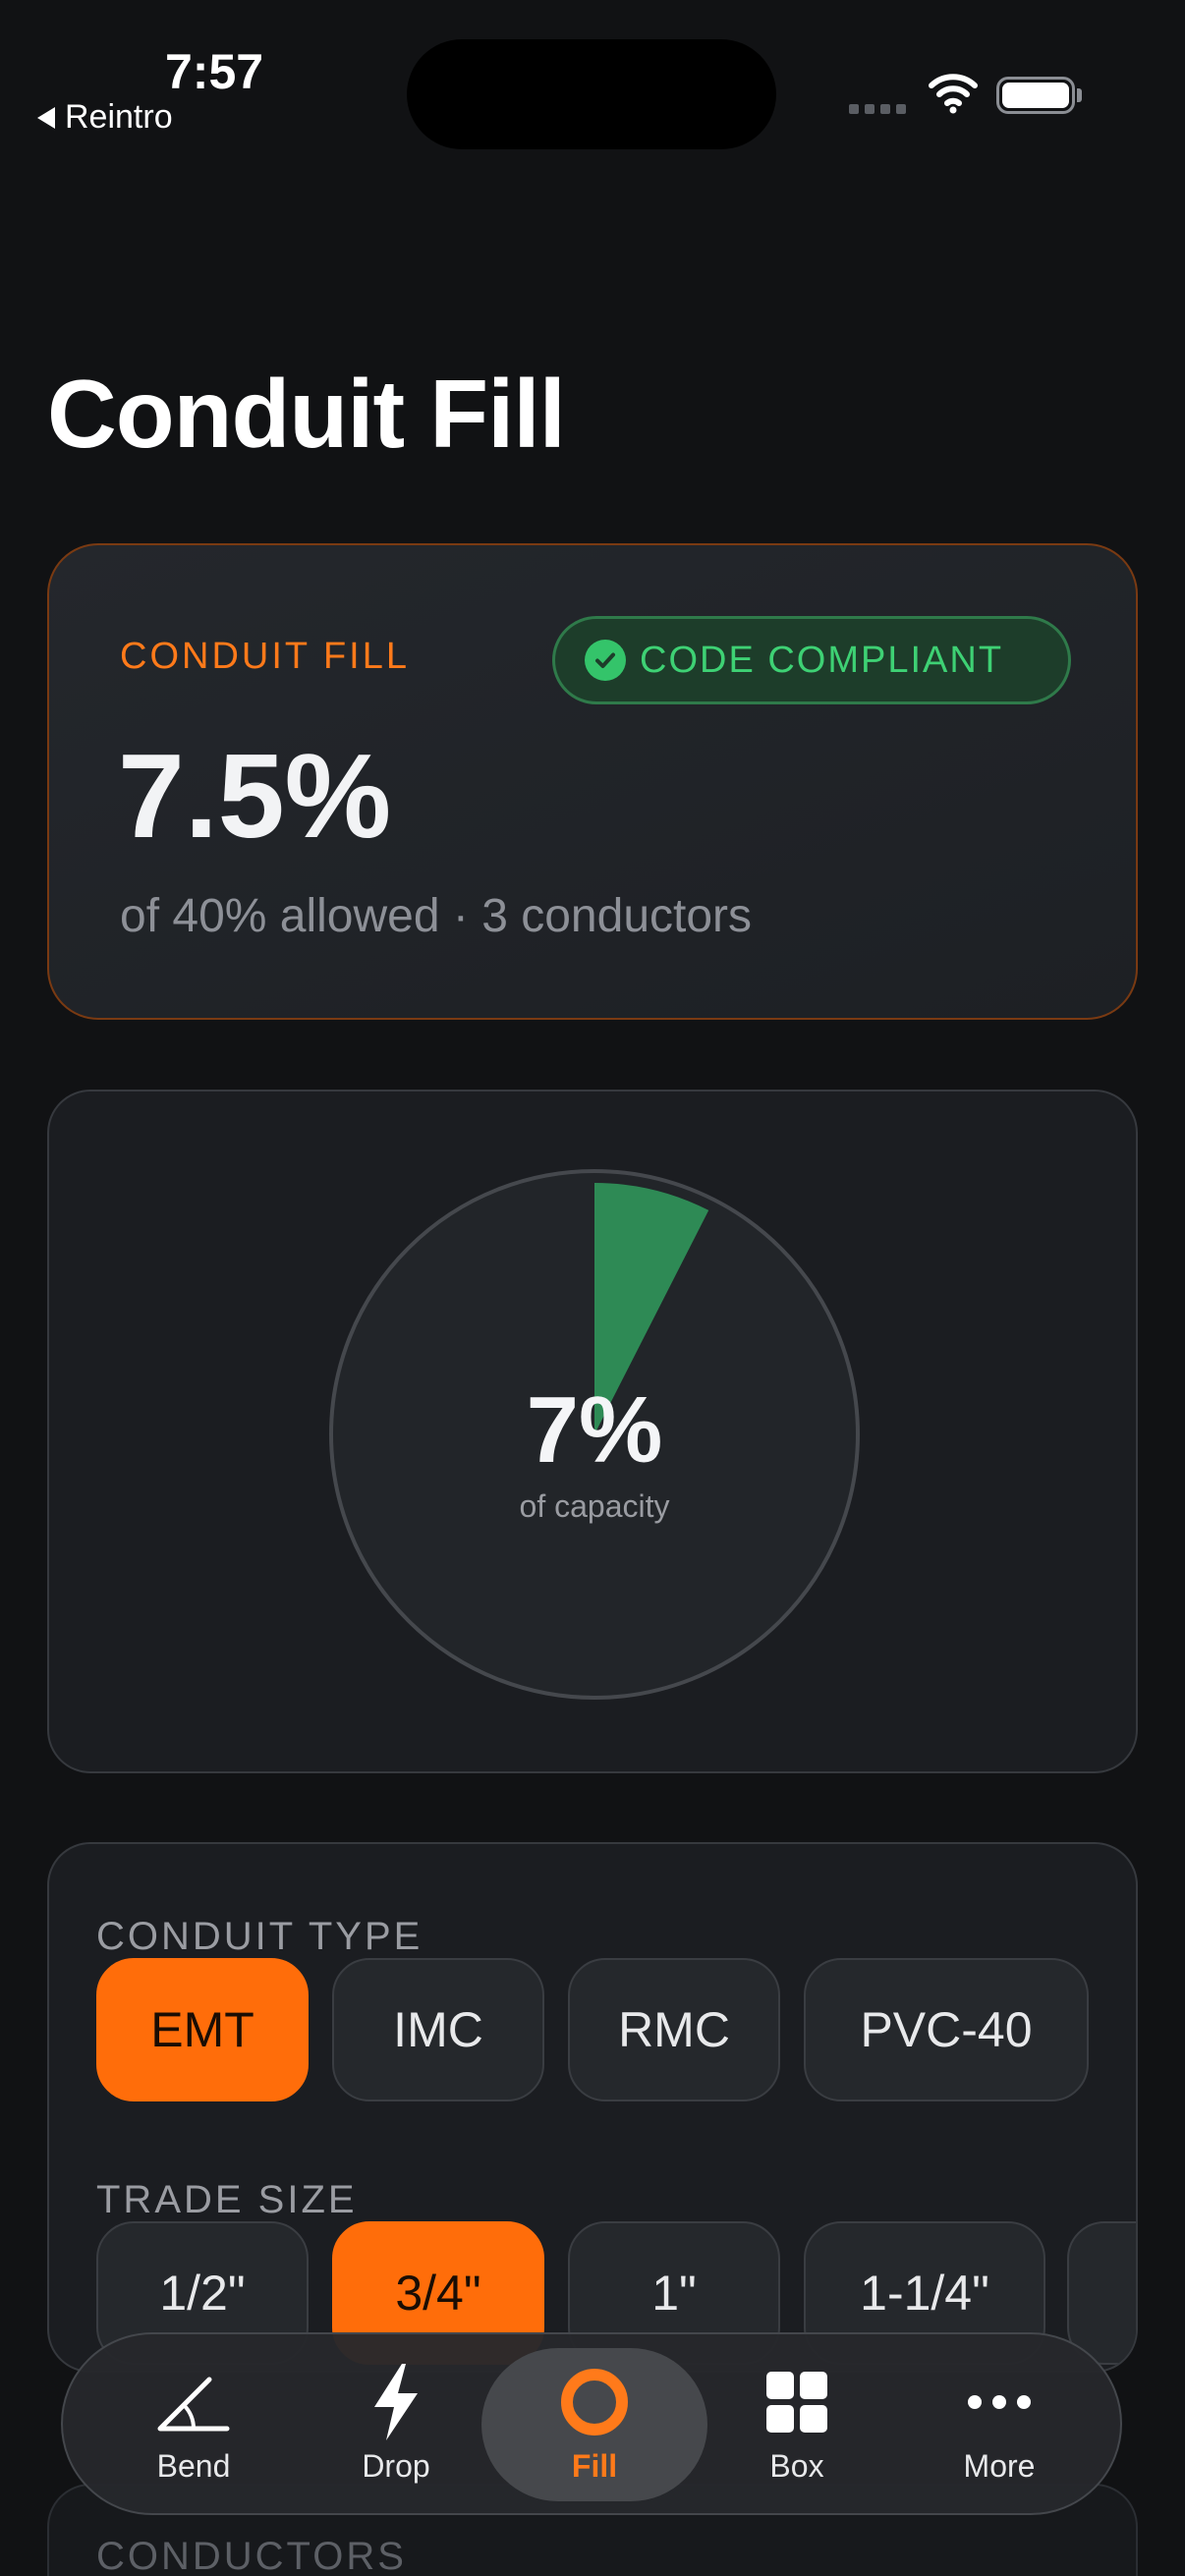  I want to click on conduit-type-pvc40: PVC-40, so click(947, 2029).